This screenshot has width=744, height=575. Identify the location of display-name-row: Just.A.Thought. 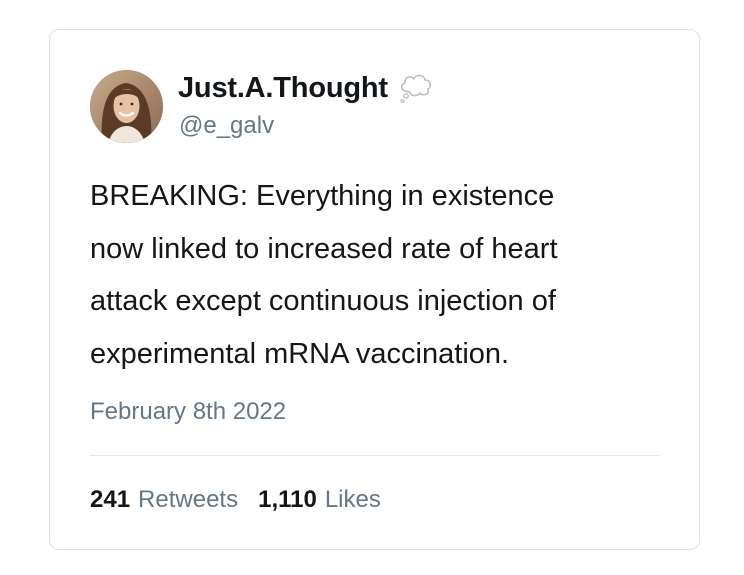
(306, 88).